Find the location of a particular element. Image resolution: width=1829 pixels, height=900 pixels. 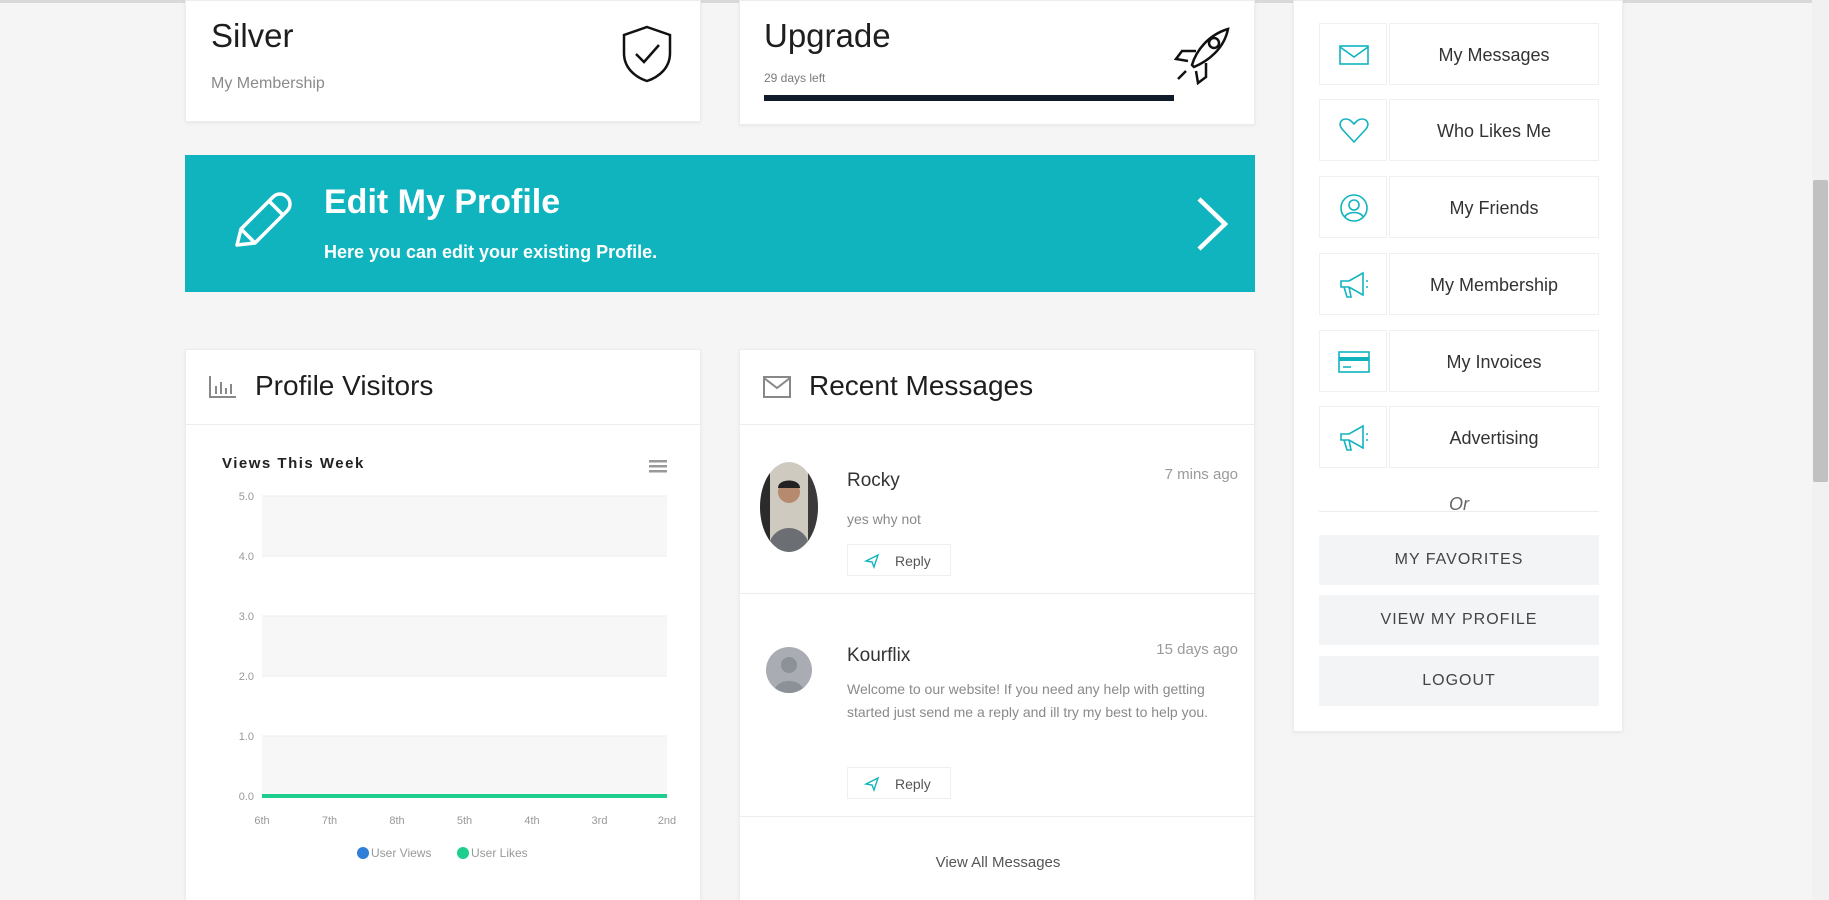

sidebar-item-messages: My Messages is located at coordinates (1459, 54).